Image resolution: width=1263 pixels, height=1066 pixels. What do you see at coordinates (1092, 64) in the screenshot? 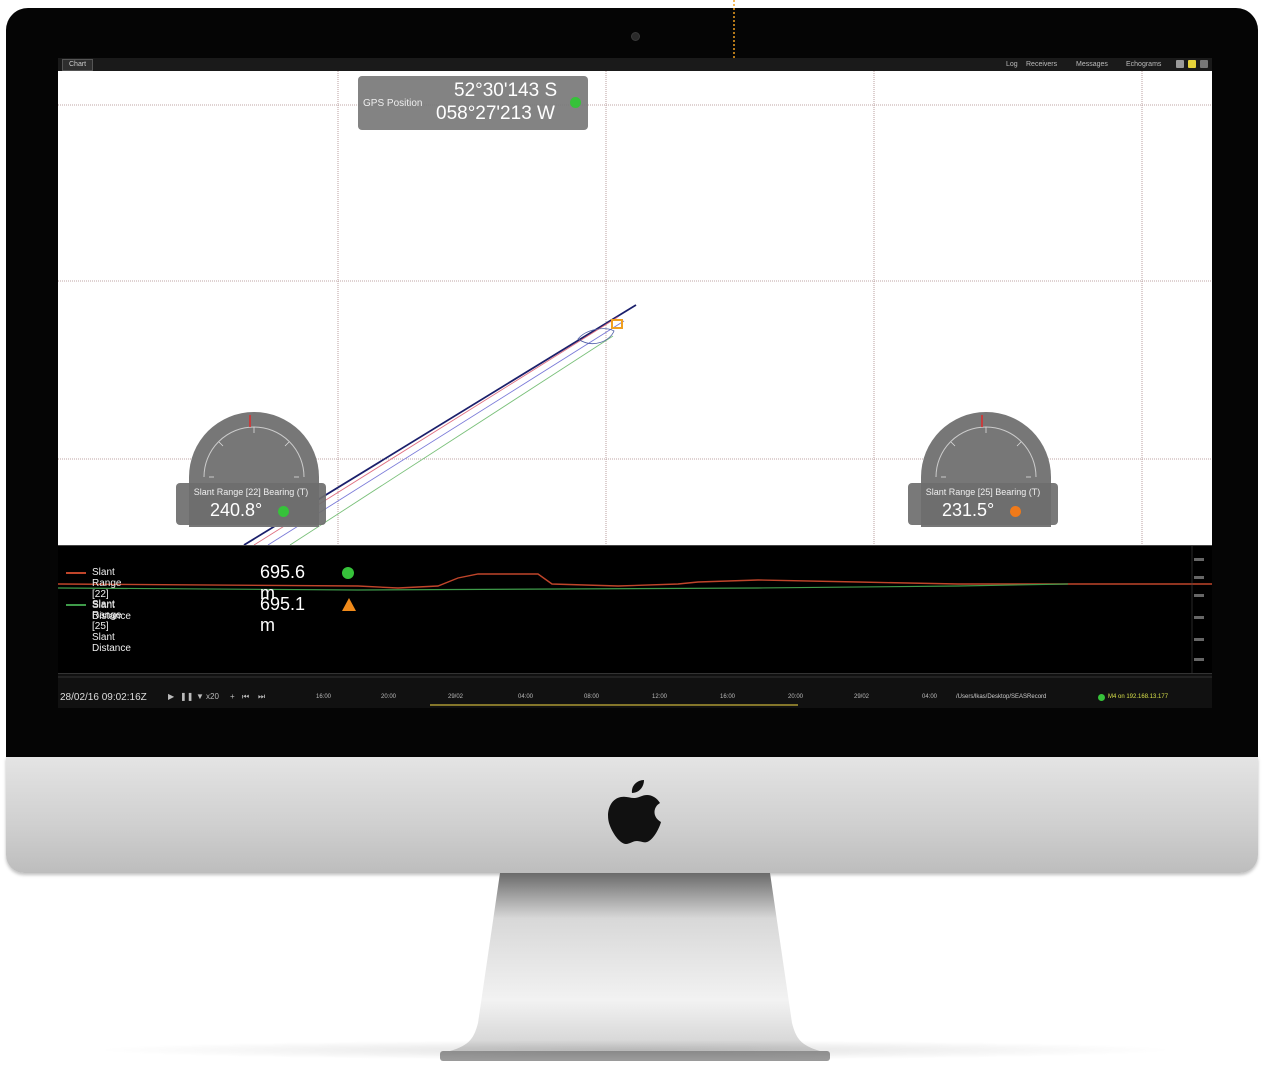
I see `menu-messages: Messages` at bounding box center [1092, 64].